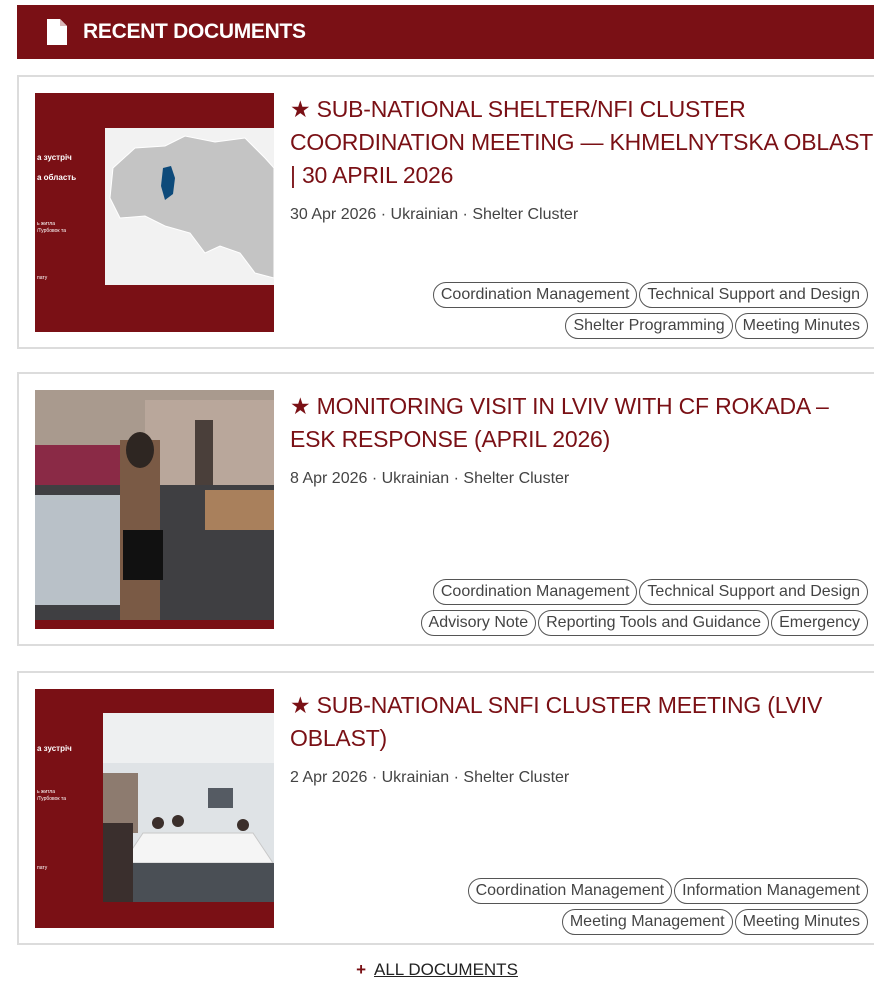 This screenshot has width=874, height=983. I want to click on document-thumbnail: а зустріч ь житла /Турбовок та пату, so click(154, 808).